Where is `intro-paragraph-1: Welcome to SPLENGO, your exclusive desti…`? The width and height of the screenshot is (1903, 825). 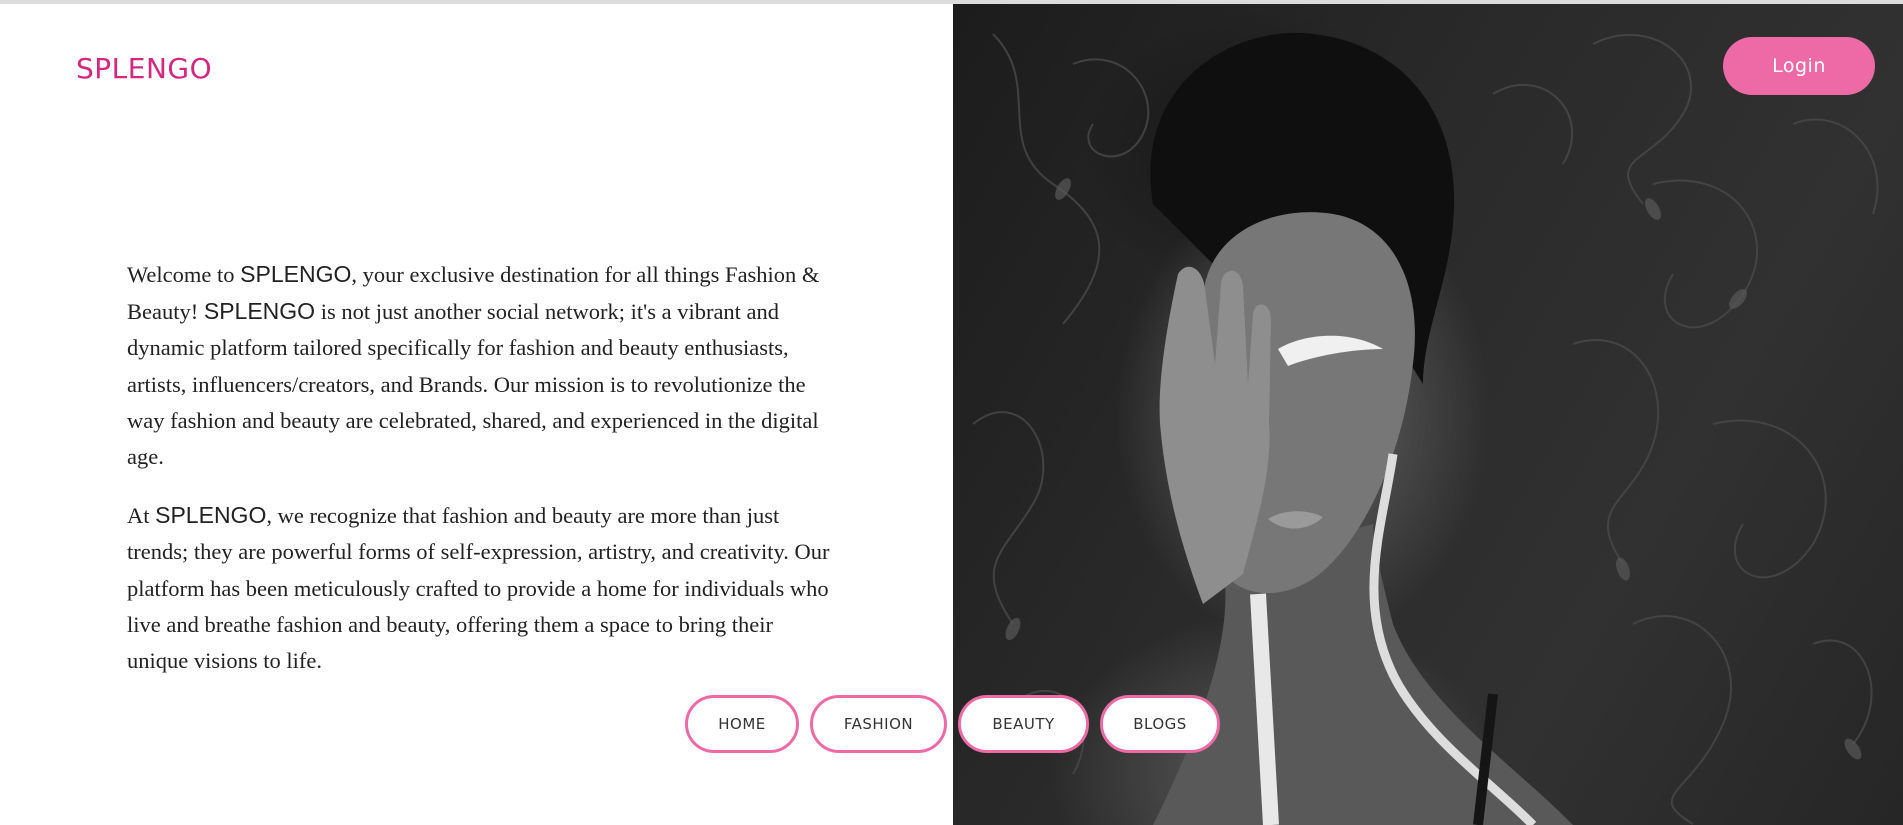
intro-paragraph-1: Welcome to SPLENGO, your exclusive desti… is located at coordinates (479, 365).